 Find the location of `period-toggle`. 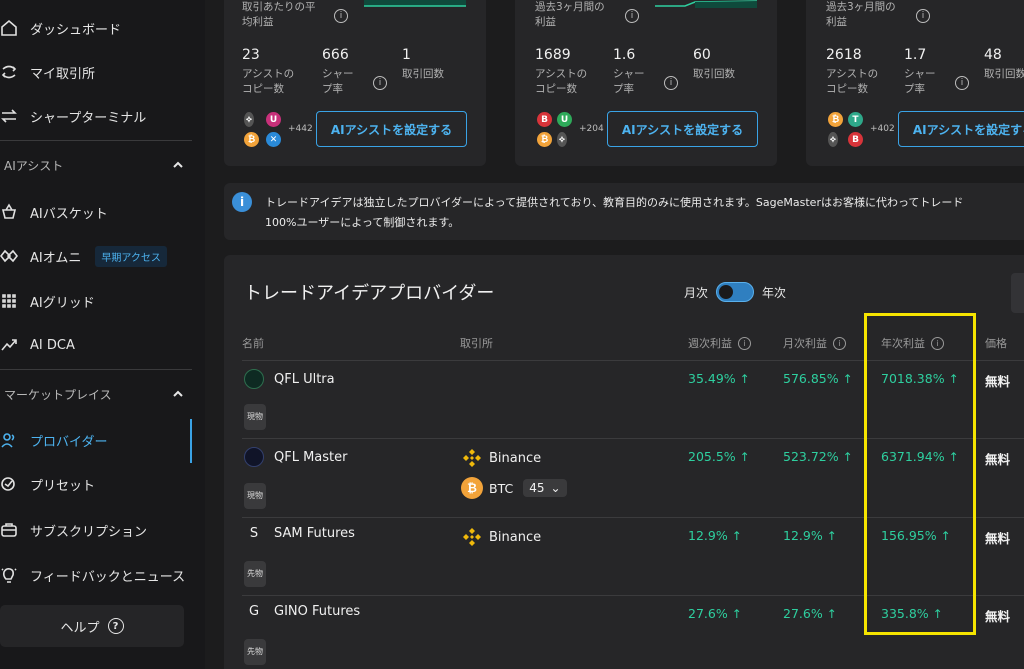

period-toggle is located at coordinates (735, 292).